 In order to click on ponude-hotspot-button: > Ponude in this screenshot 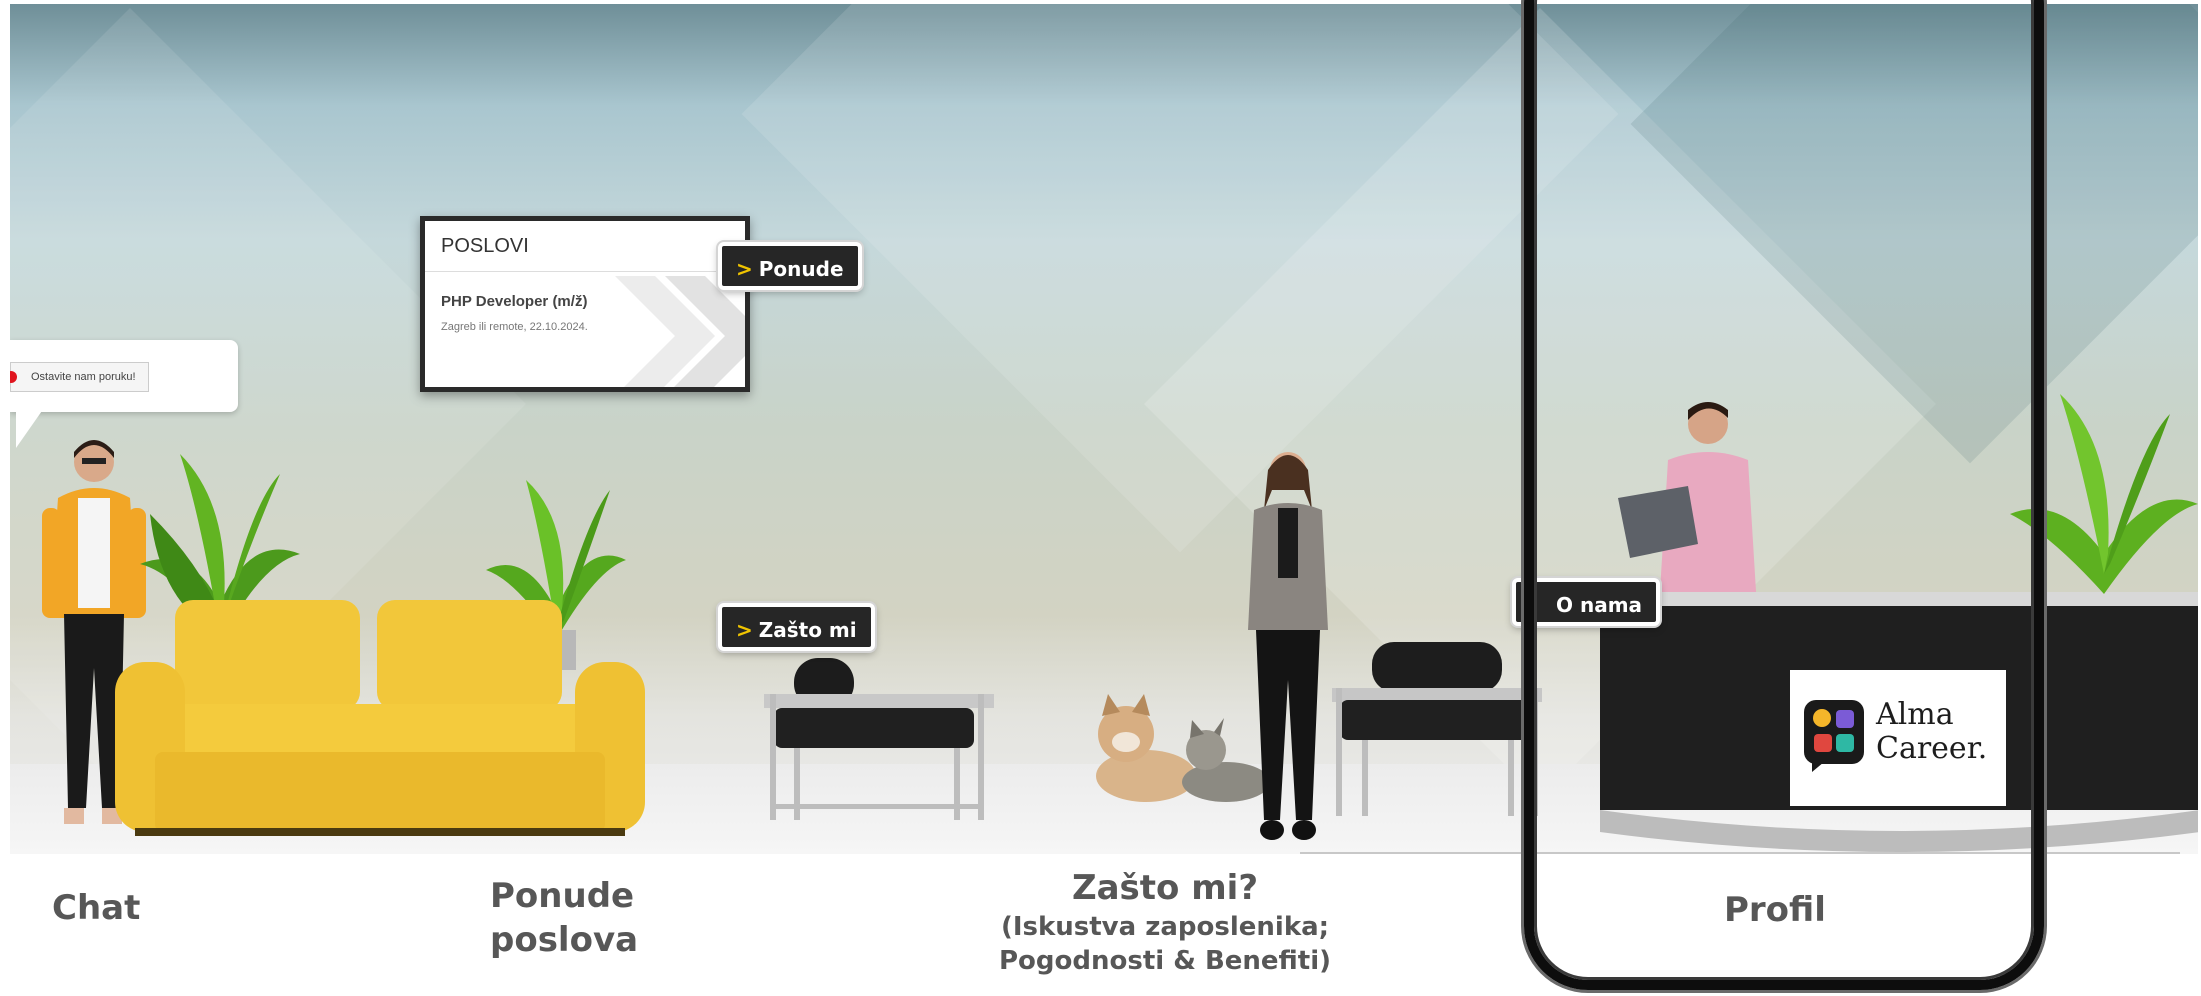, I will do `click(790, 266)`.